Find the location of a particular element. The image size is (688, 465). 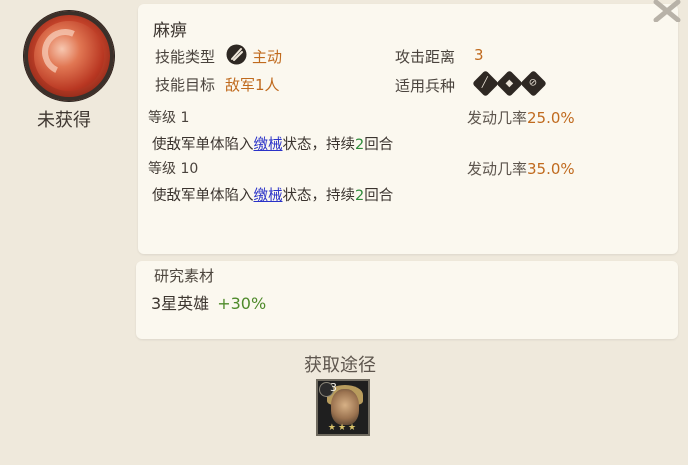

archer-icon: ⊘ is located at coordinates (533, 83).